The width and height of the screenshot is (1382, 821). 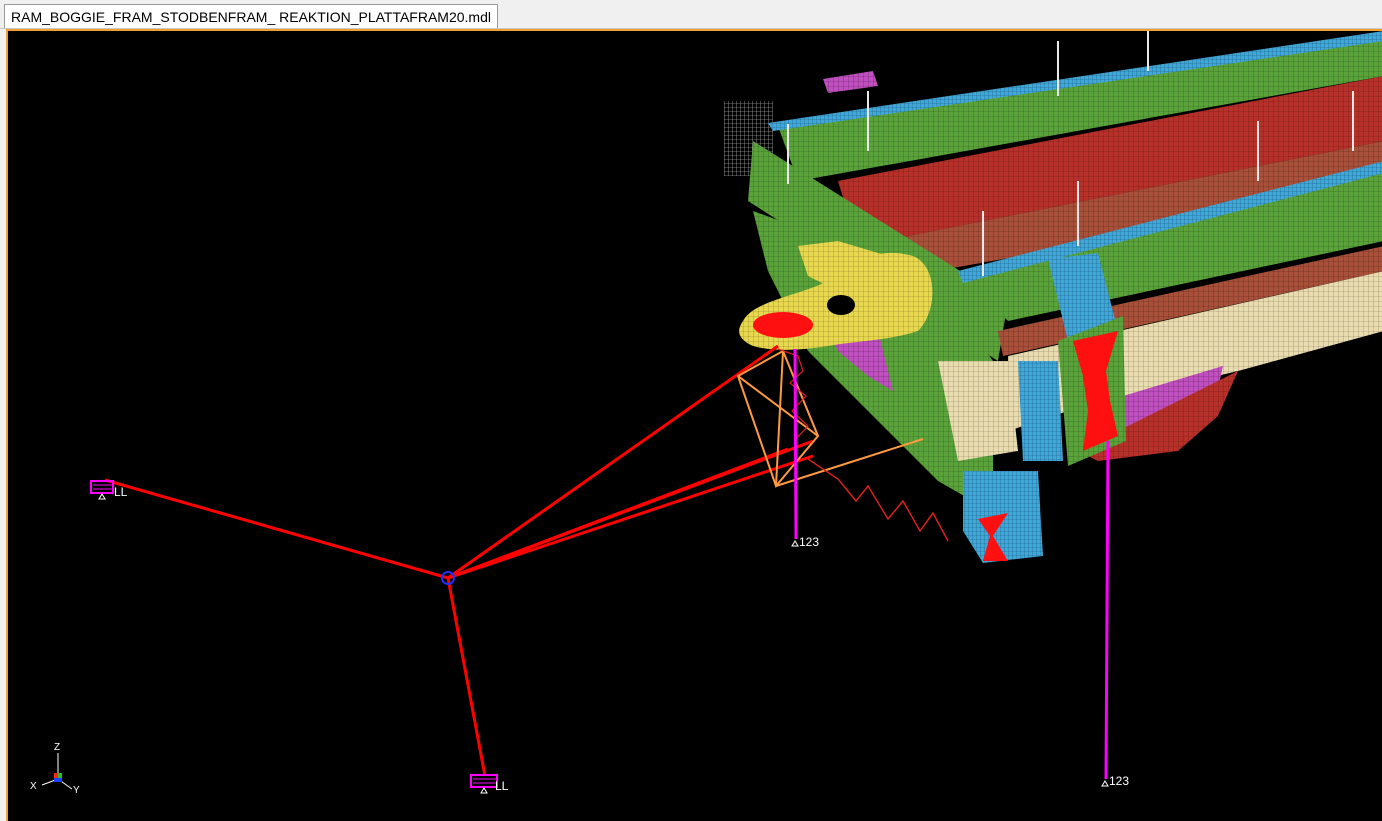 What do you see at coordinates (33, 786) in the screenshot?
I see `axis-x-label: X` at bounding box center [33, 786].